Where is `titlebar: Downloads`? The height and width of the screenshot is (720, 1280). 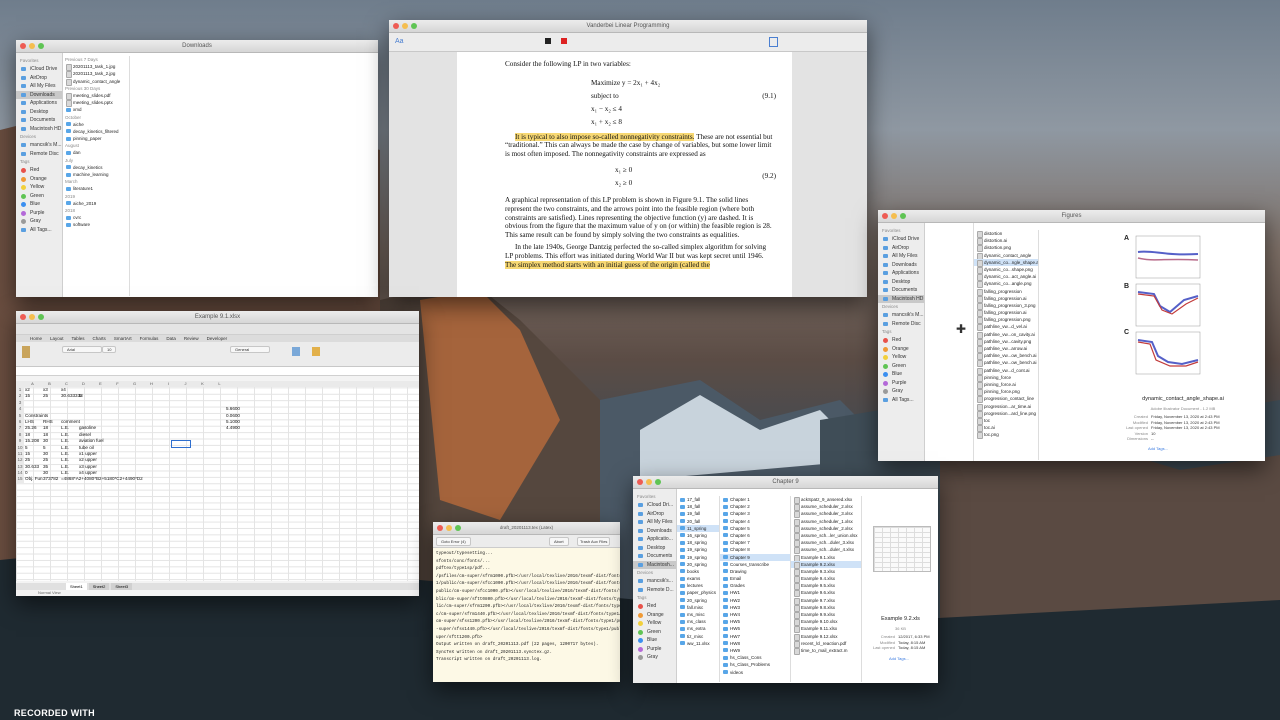
titlebar: Downloads is located at coordinates (197, 46).